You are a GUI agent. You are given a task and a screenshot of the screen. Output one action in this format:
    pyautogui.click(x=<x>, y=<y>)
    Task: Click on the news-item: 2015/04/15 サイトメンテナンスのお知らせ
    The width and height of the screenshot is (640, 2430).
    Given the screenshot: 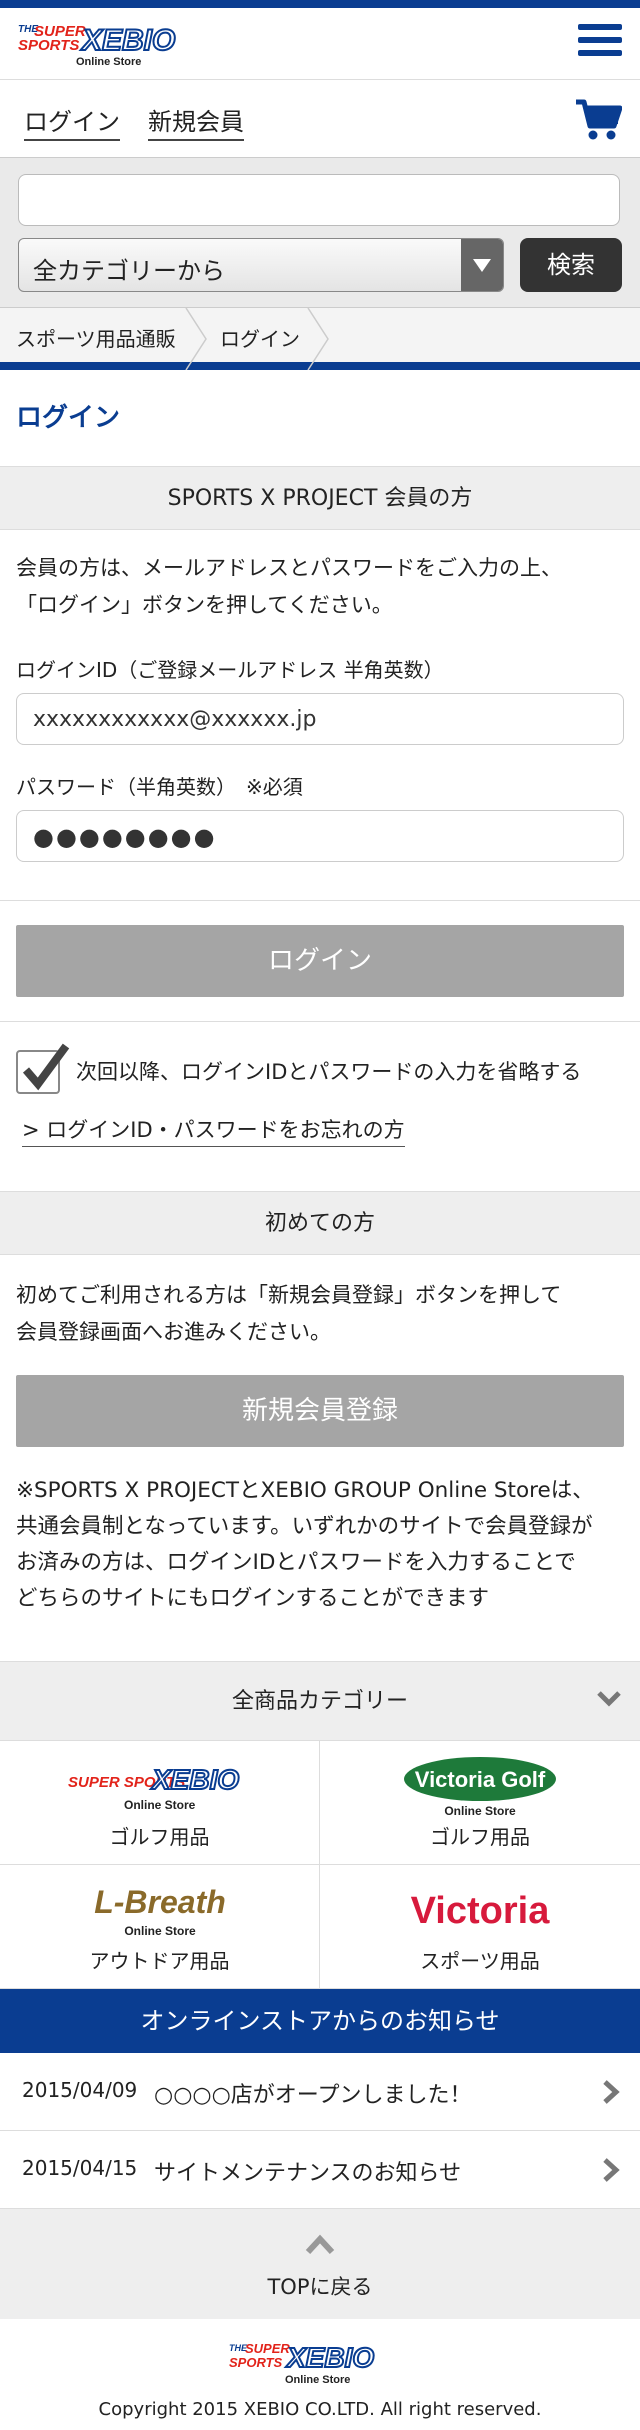 What is the action you would take?
    pyautogui.click(x=320, y=2170)
    